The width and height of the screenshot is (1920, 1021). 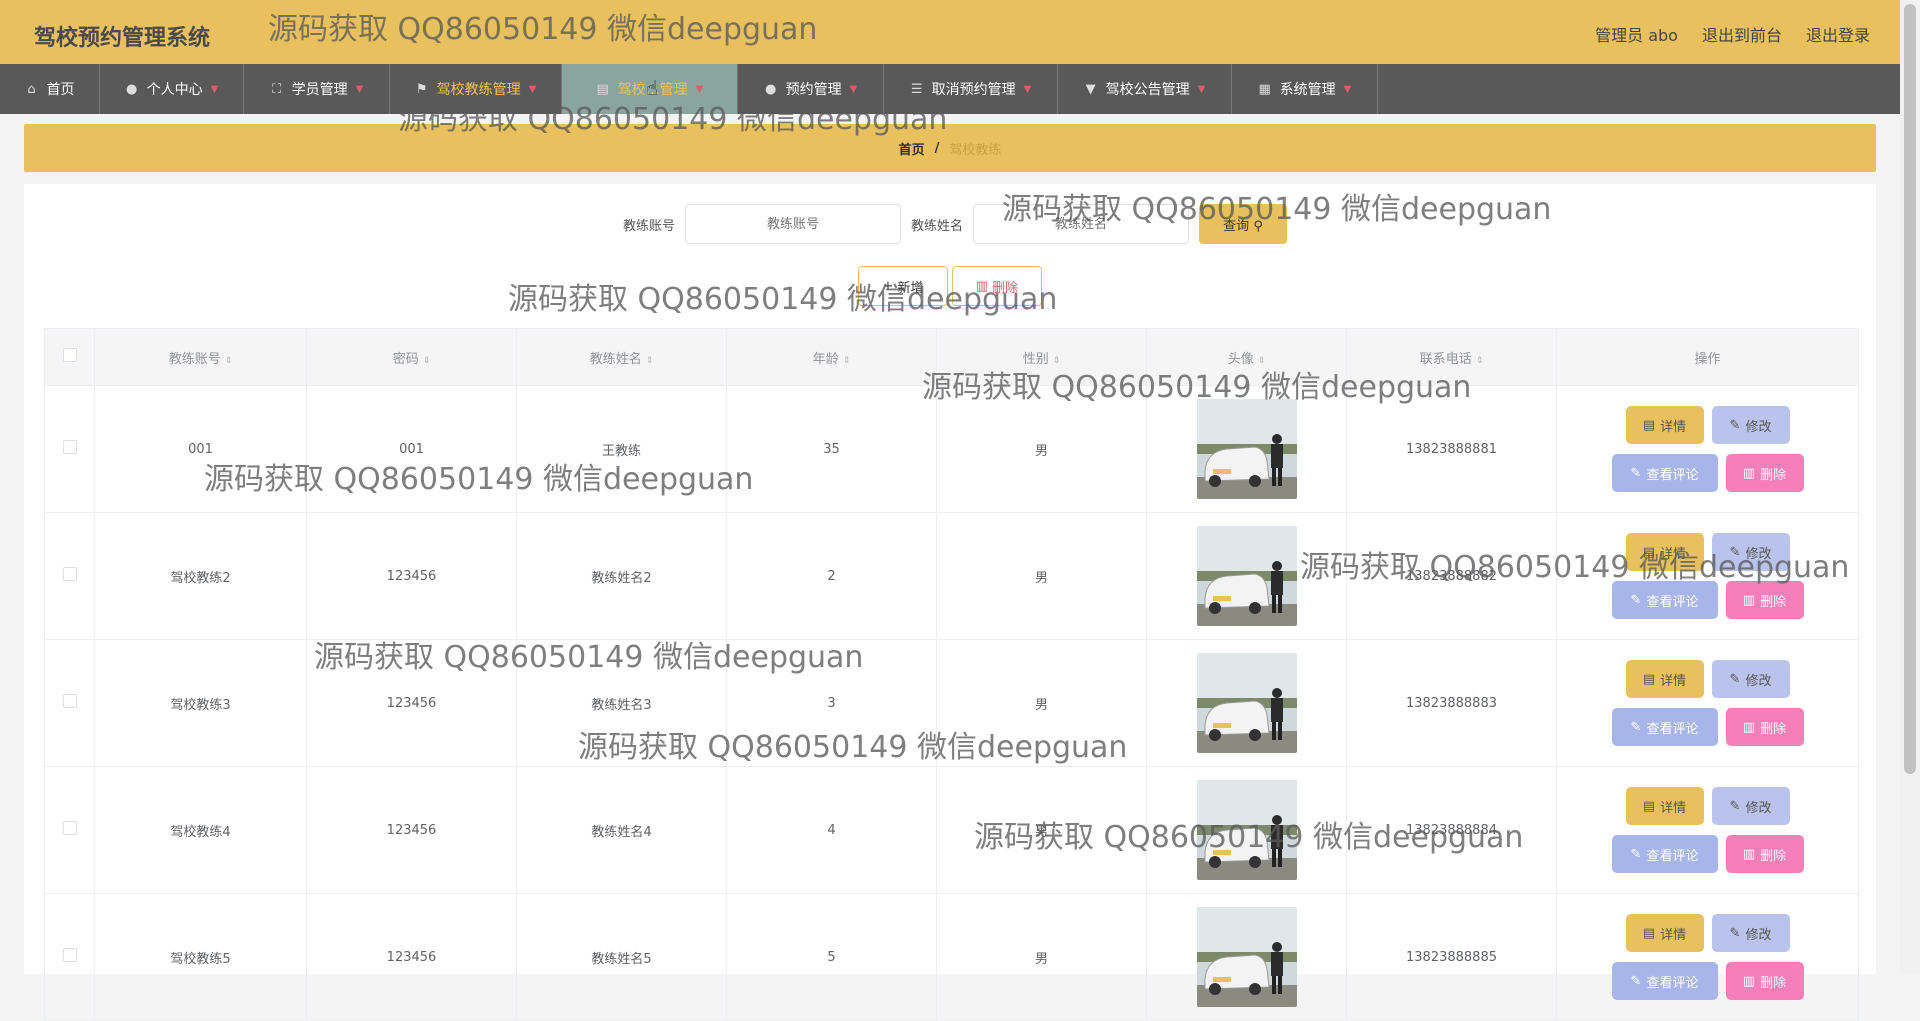 I want to click on add-button: + 新增, so click(x=903, y=286).